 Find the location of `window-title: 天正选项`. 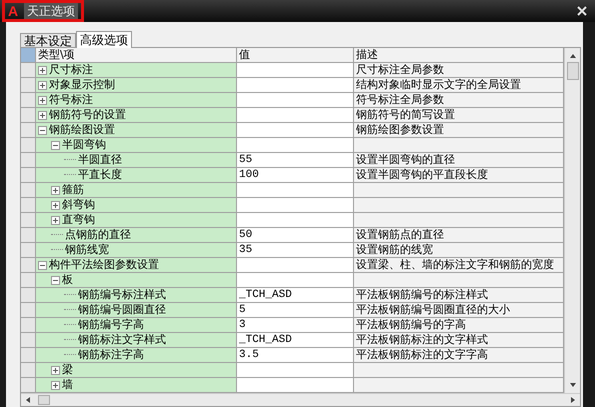

window-title: 天正选项 is located at coordinates (51, 11).